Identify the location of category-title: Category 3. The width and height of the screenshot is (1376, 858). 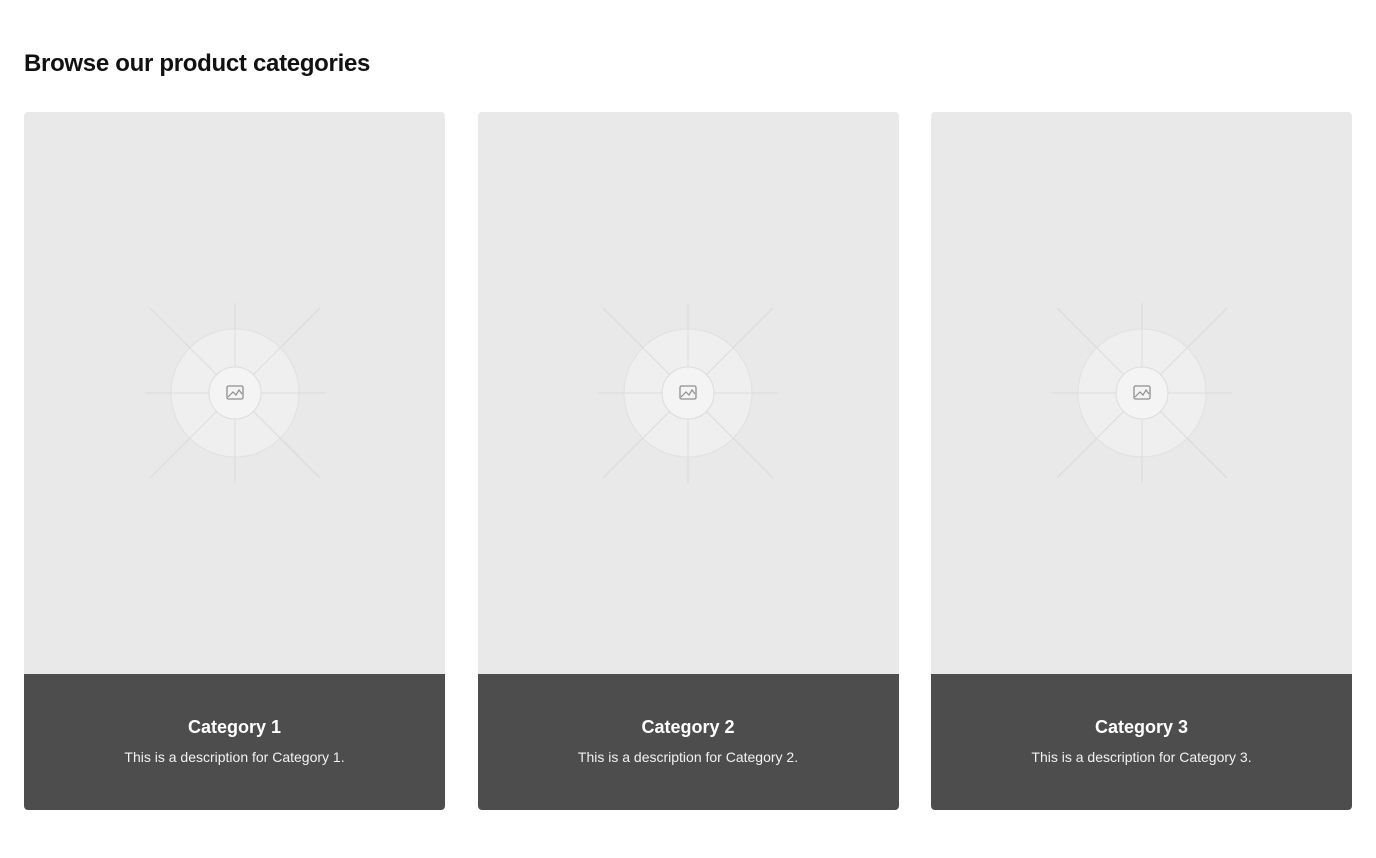
(1141, 727).